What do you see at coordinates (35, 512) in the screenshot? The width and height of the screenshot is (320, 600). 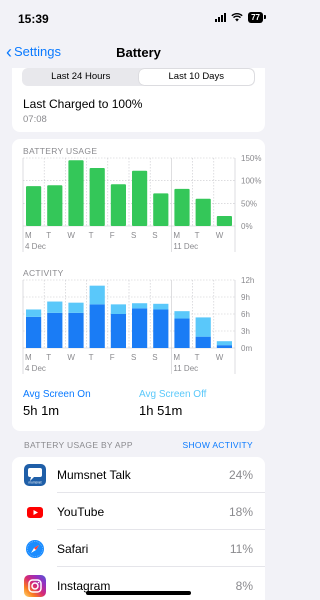 I see `youtube-icon` at bounding box center [35, 512].